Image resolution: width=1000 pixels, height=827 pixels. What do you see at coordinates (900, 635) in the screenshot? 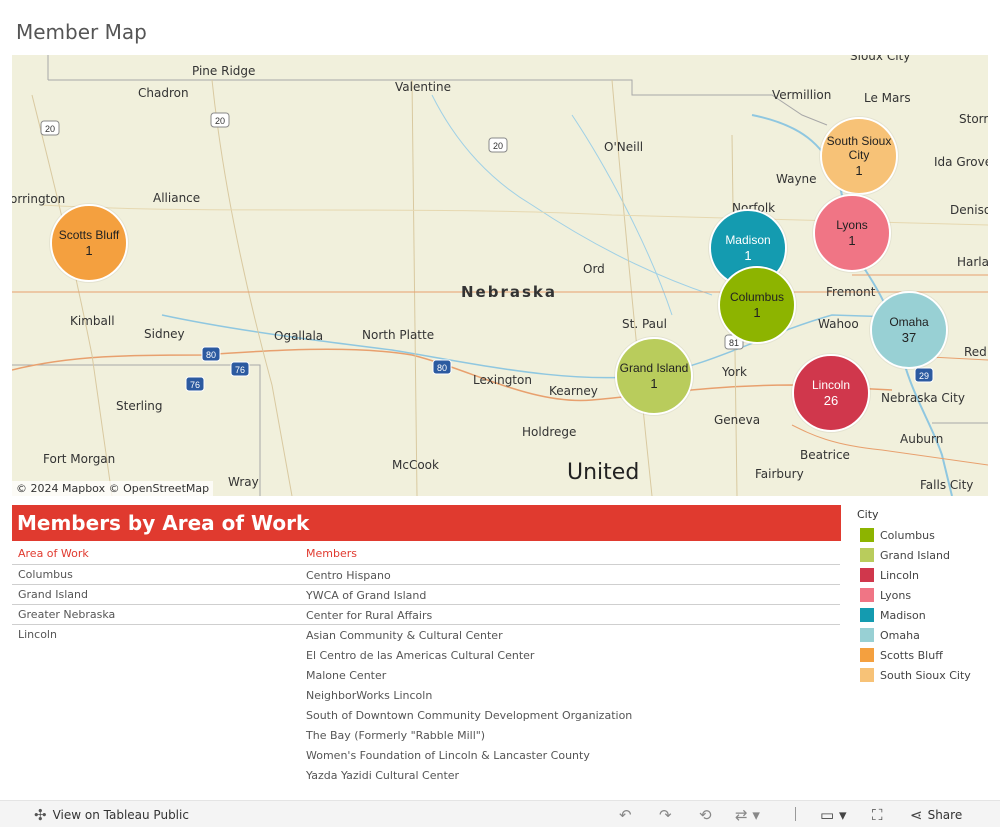
I see `legend-label: Omaha` at bounding box center [900, 635].